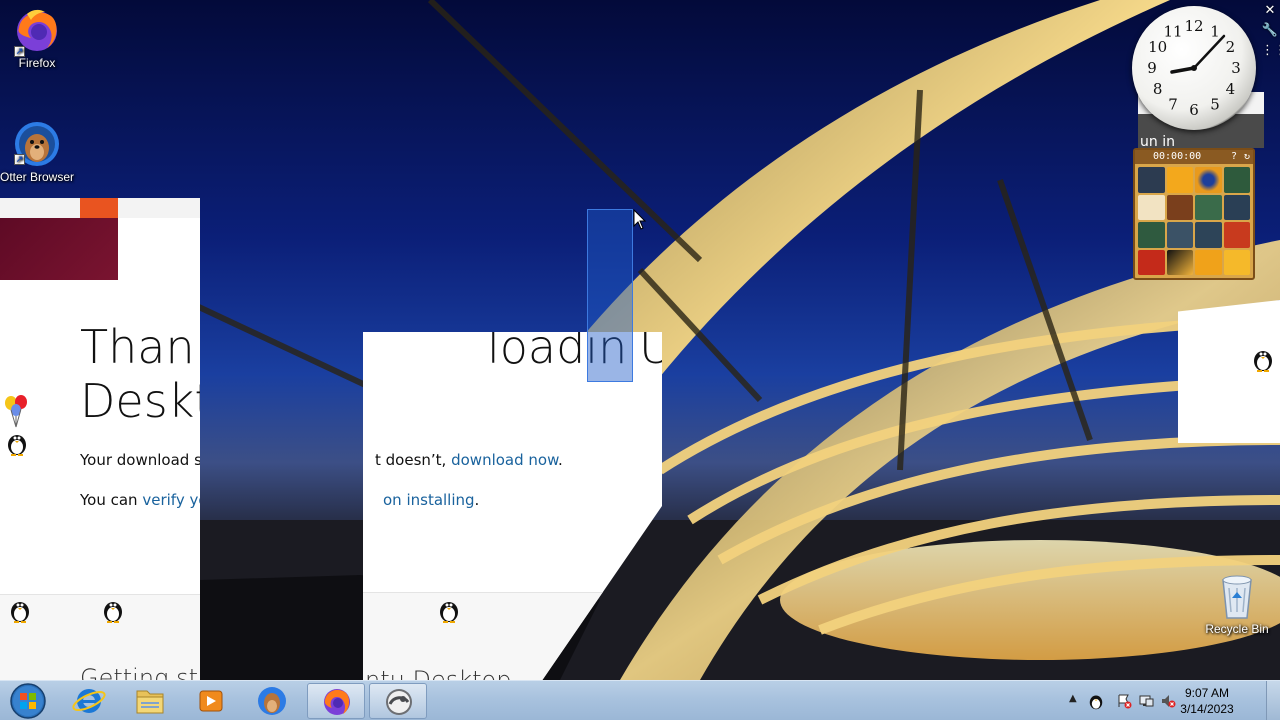 Image resolution: width=1280 pixels, height=720 pixels. I want to click on ubuntu-orange-tab, so click(99, 208).